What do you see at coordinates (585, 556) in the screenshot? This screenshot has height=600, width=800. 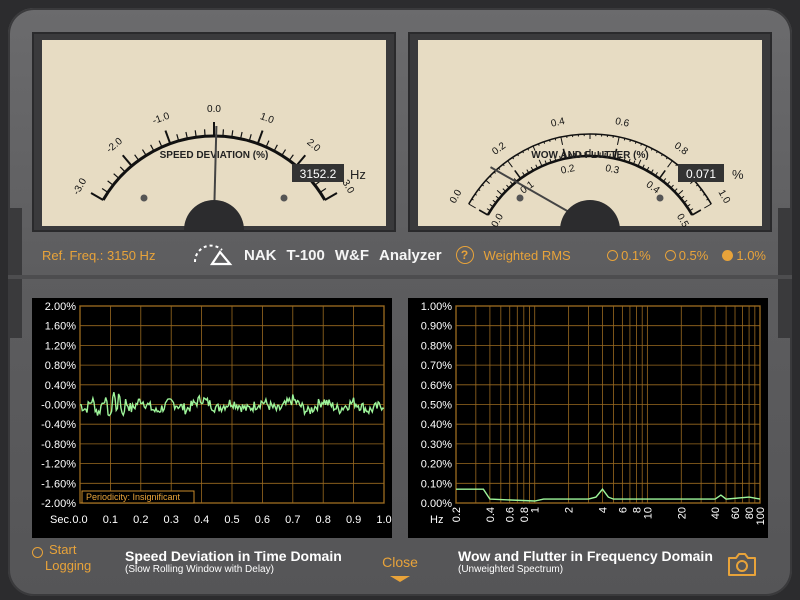 I see `frequency-domain-title: Wow and Flutter in Frequency Domain` at bounding box center [585, 556].